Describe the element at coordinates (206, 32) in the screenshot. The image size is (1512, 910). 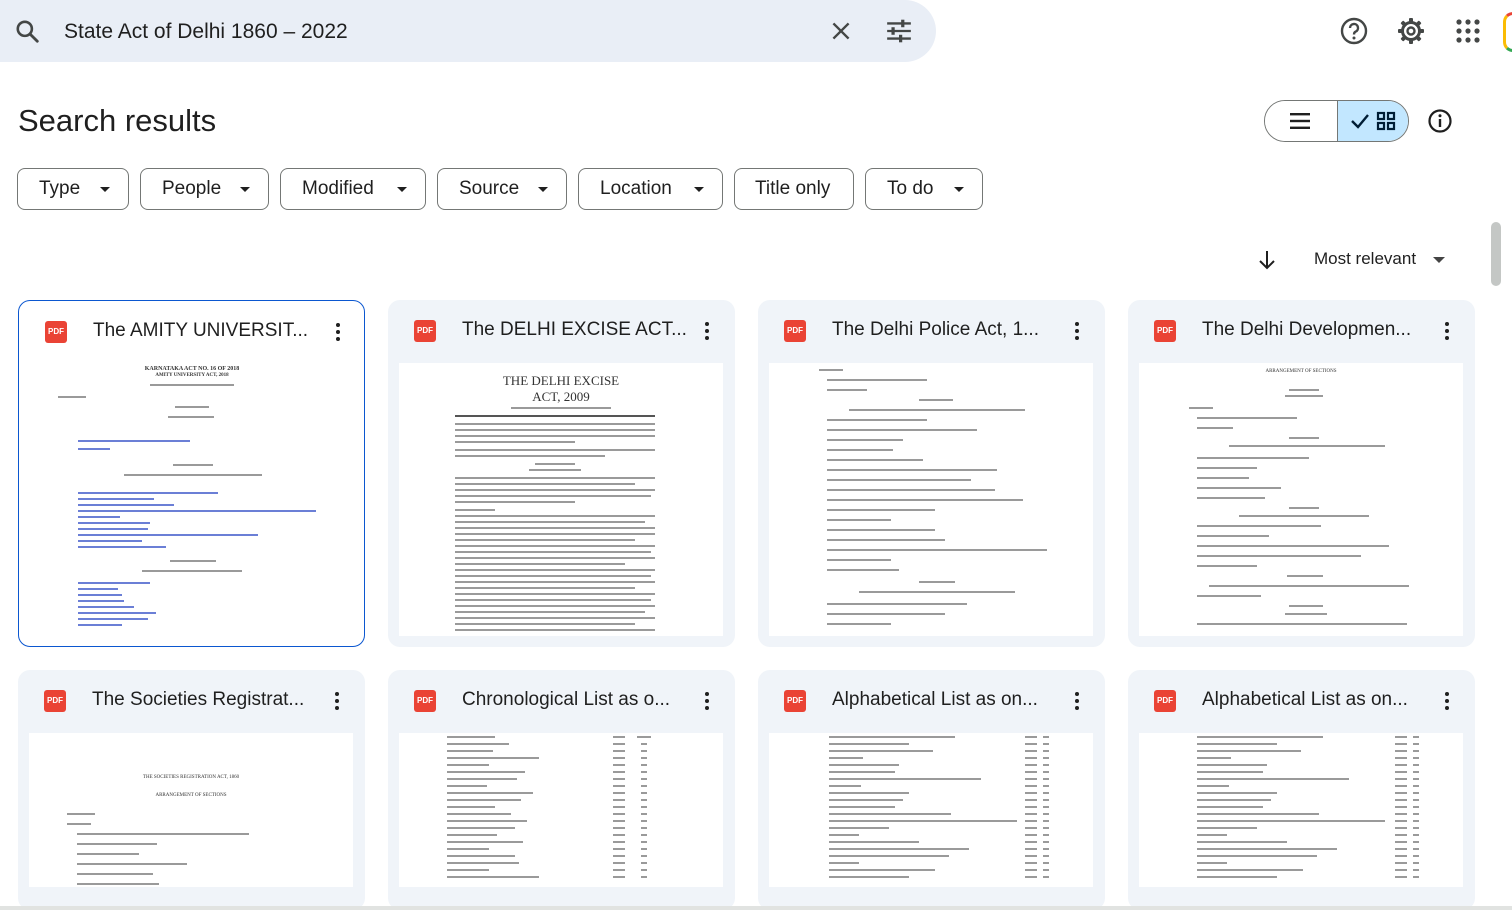
I see `search-input: State Act of Delhi 1860 – 2022` at that location.